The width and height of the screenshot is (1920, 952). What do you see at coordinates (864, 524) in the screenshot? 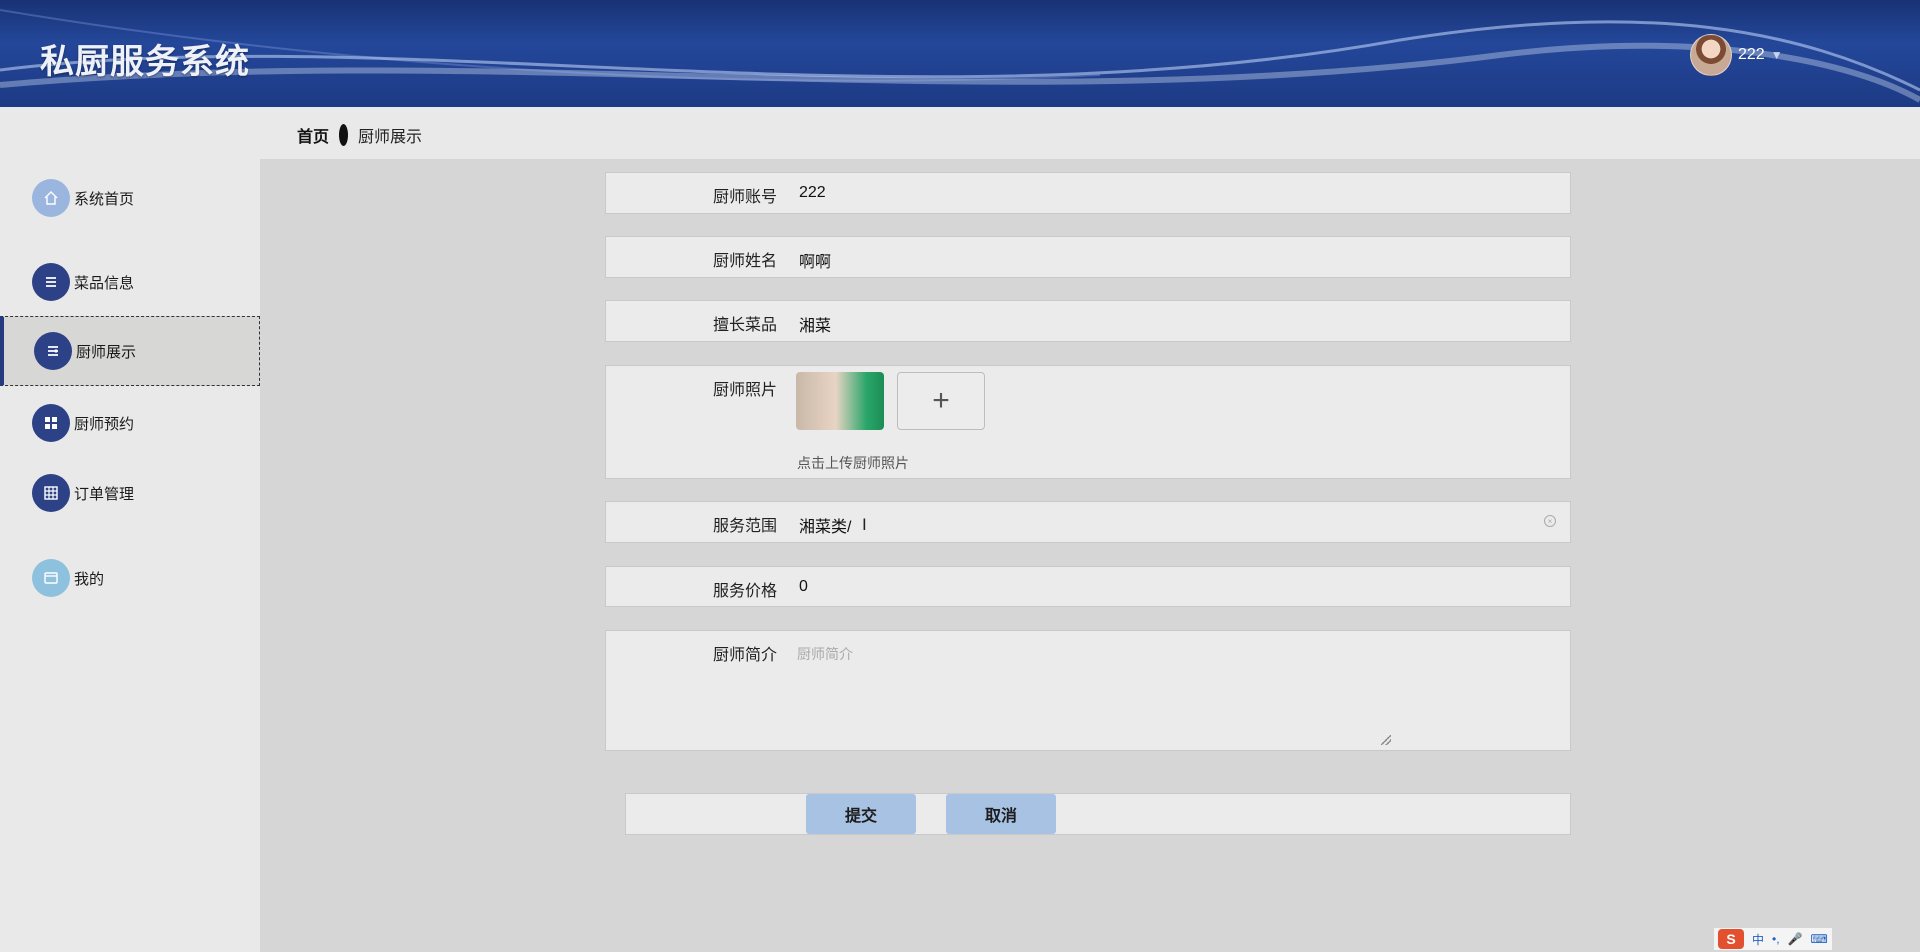
I see `text-cursor-icon: I` at bounding box center [864, 524].